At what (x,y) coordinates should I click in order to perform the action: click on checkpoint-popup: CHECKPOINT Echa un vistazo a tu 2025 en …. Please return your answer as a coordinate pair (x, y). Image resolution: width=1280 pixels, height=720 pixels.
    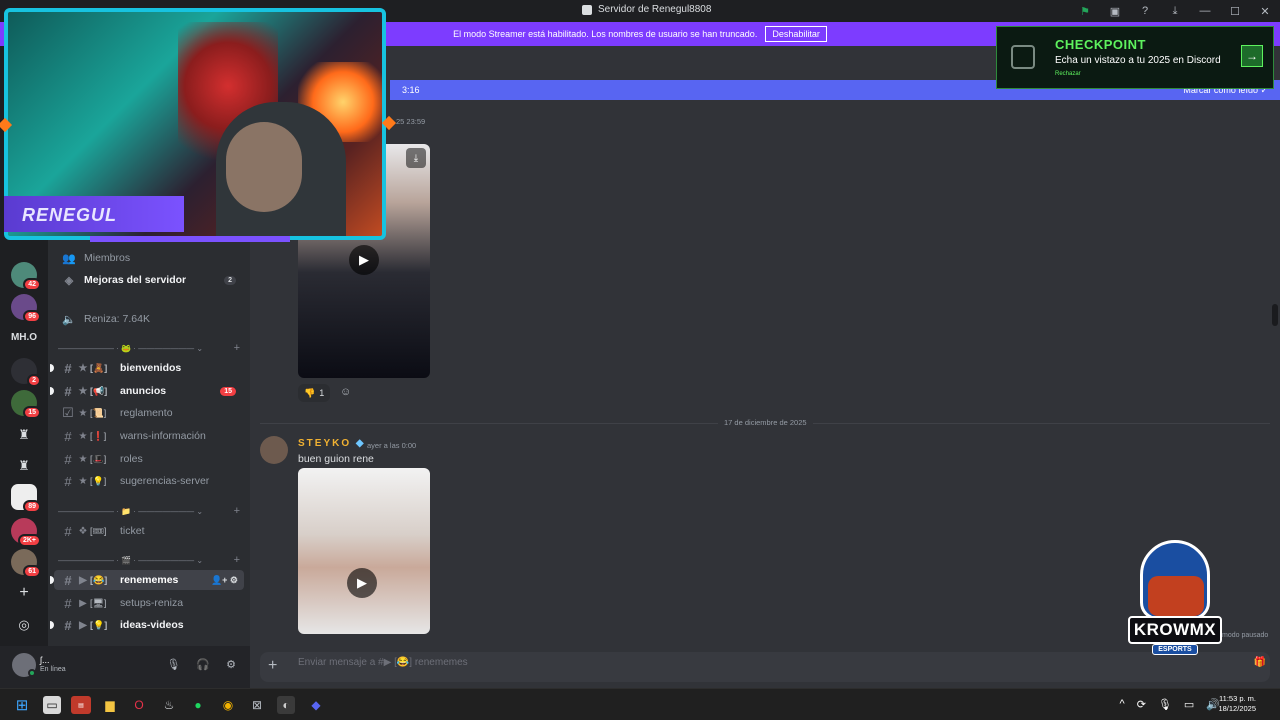
    Looking at the image, I should click on (1135, 57).